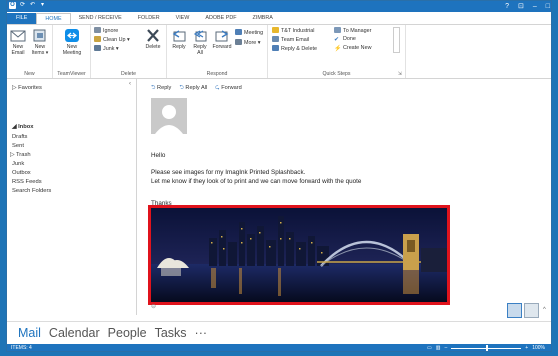 The width and height of the screenshot is (558, 356). I want to click on group-label-teamviewer: TeamViewer, so click(71, 74).